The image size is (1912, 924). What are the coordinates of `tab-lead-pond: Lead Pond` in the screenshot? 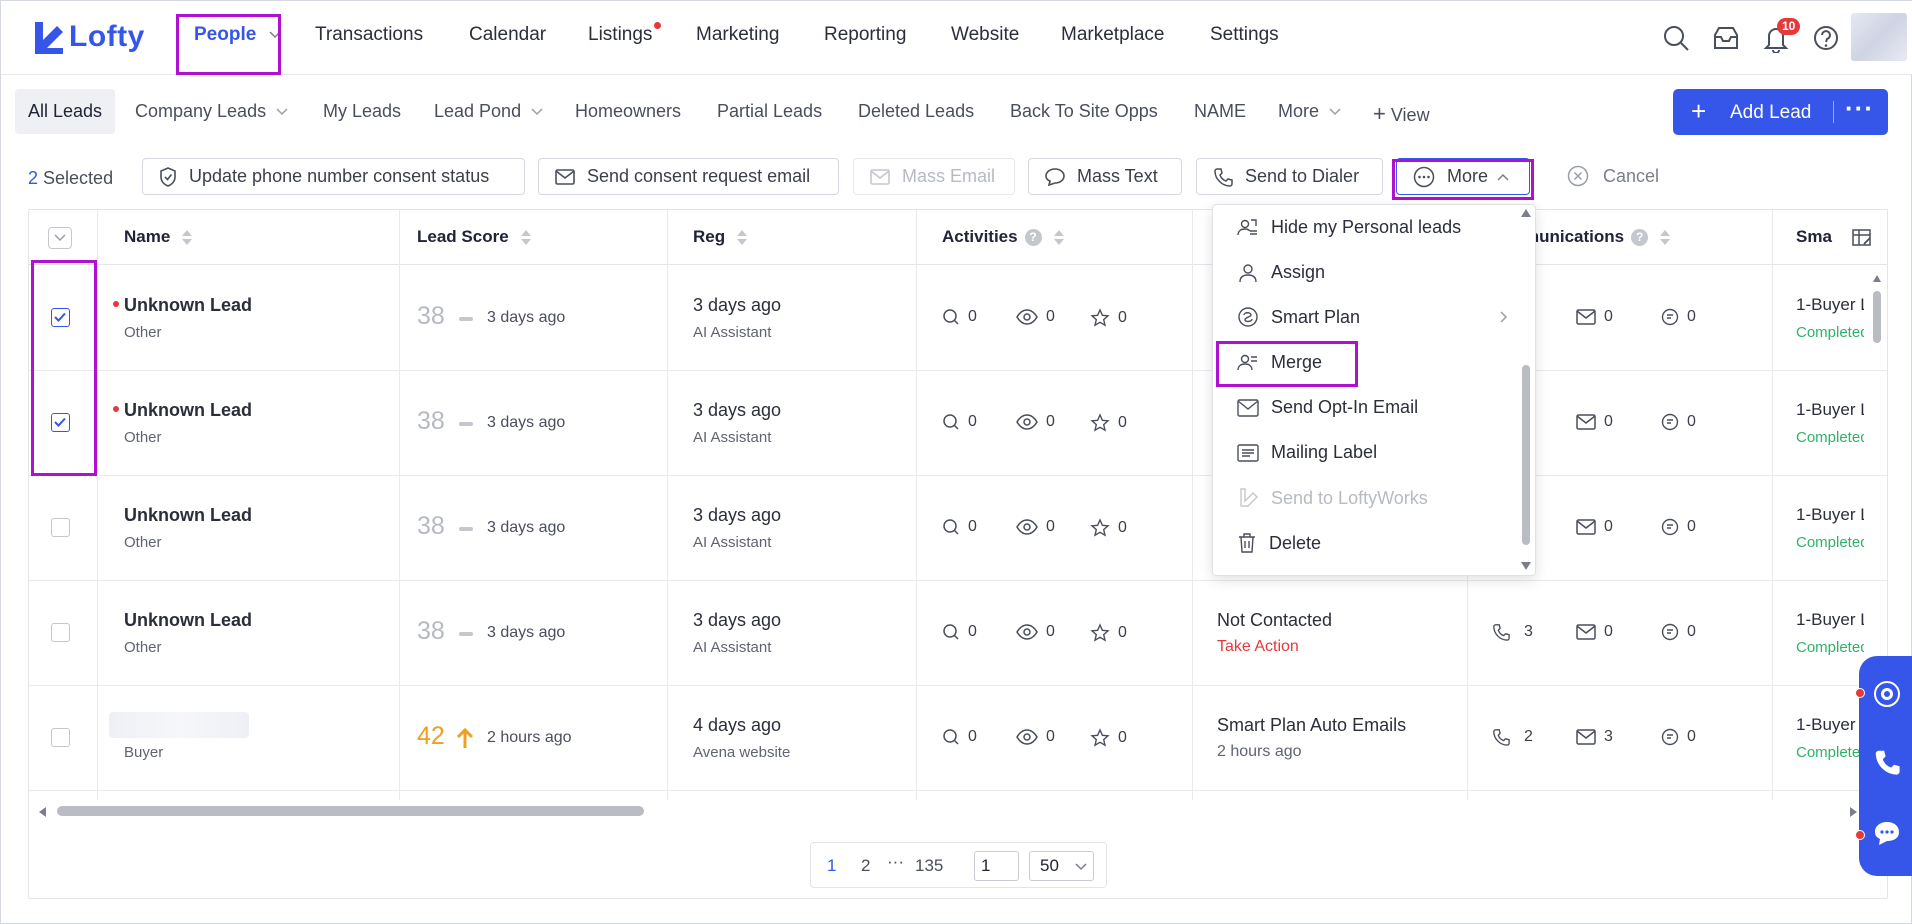 It's located at (489, 111).